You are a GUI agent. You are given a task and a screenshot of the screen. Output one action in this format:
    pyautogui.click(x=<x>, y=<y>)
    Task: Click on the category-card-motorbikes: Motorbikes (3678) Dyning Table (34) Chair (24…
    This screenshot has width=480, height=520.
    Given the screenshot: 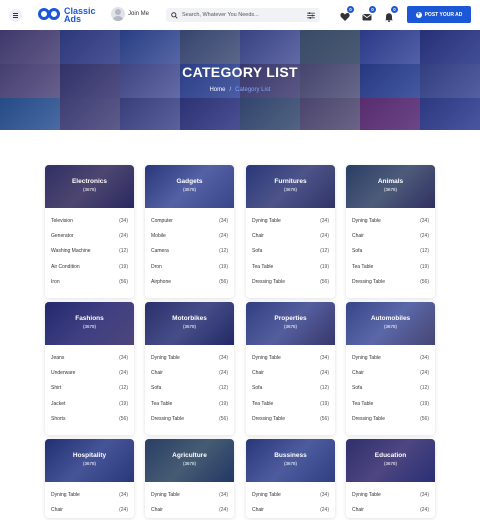 What is the action you would take?
    pyautogui.click(x=189, y=368)
    